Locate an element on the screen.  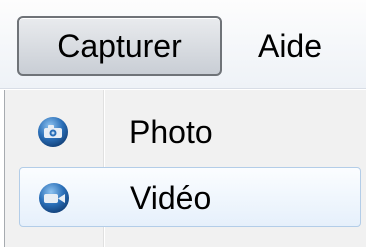
menu-item-video-label: Vidéo is located at coordinates (171, 198).